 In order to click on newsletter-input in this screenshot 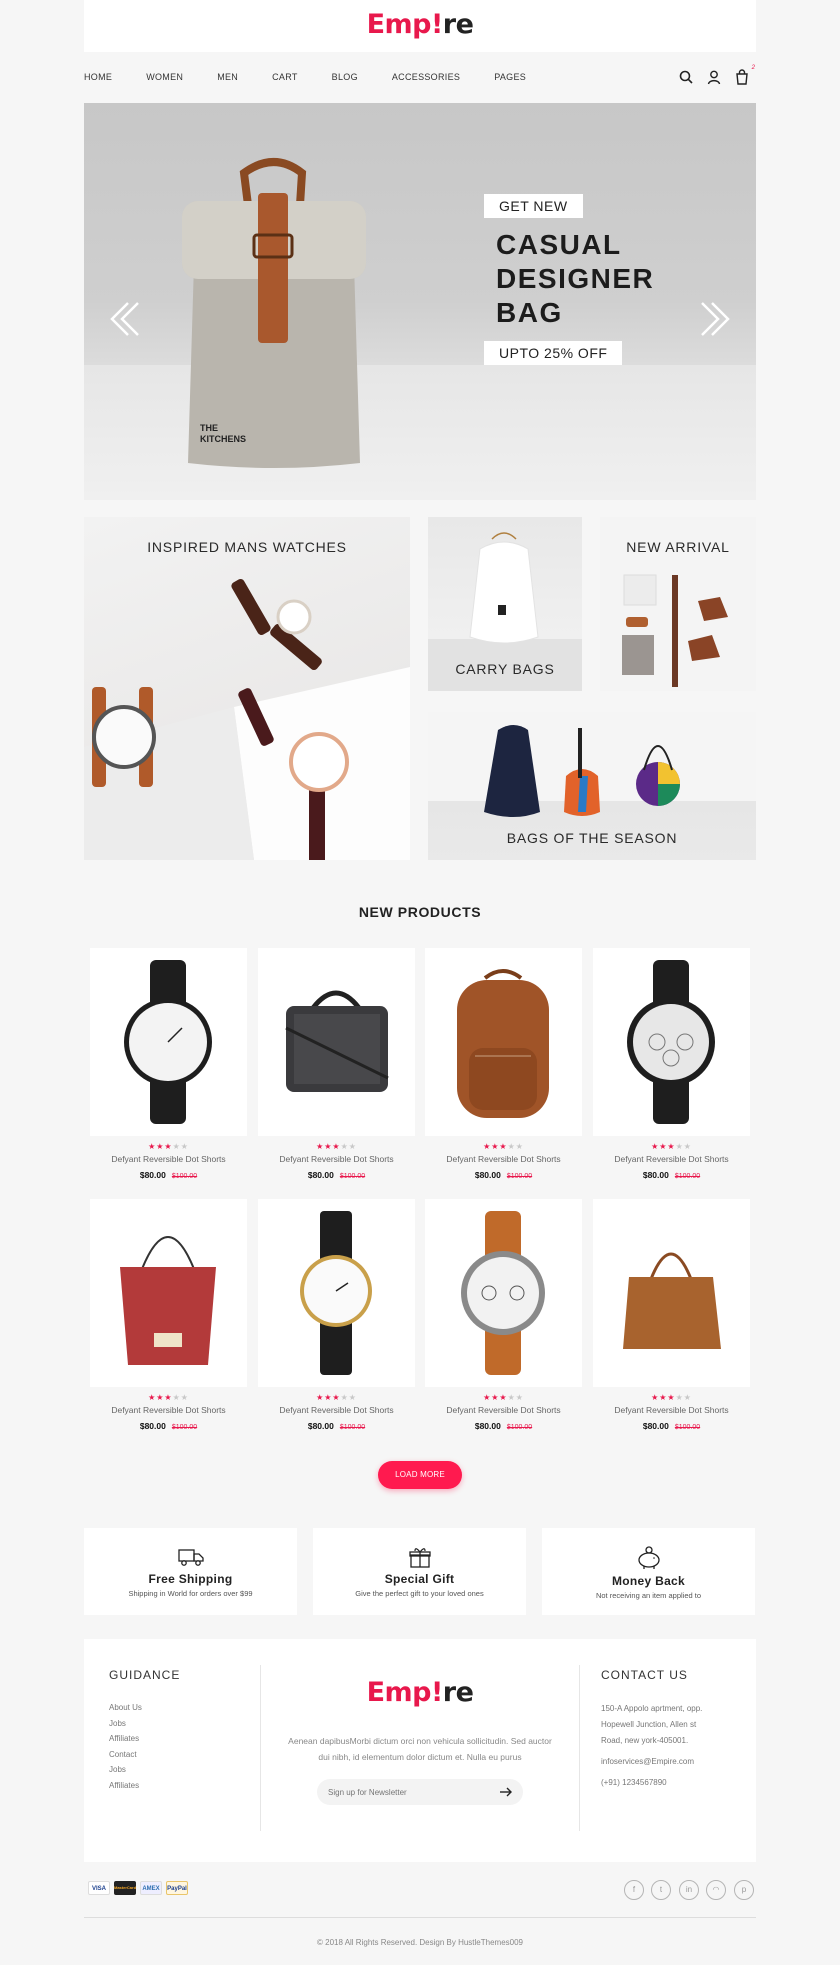, I will do `click(402, 1792)`.